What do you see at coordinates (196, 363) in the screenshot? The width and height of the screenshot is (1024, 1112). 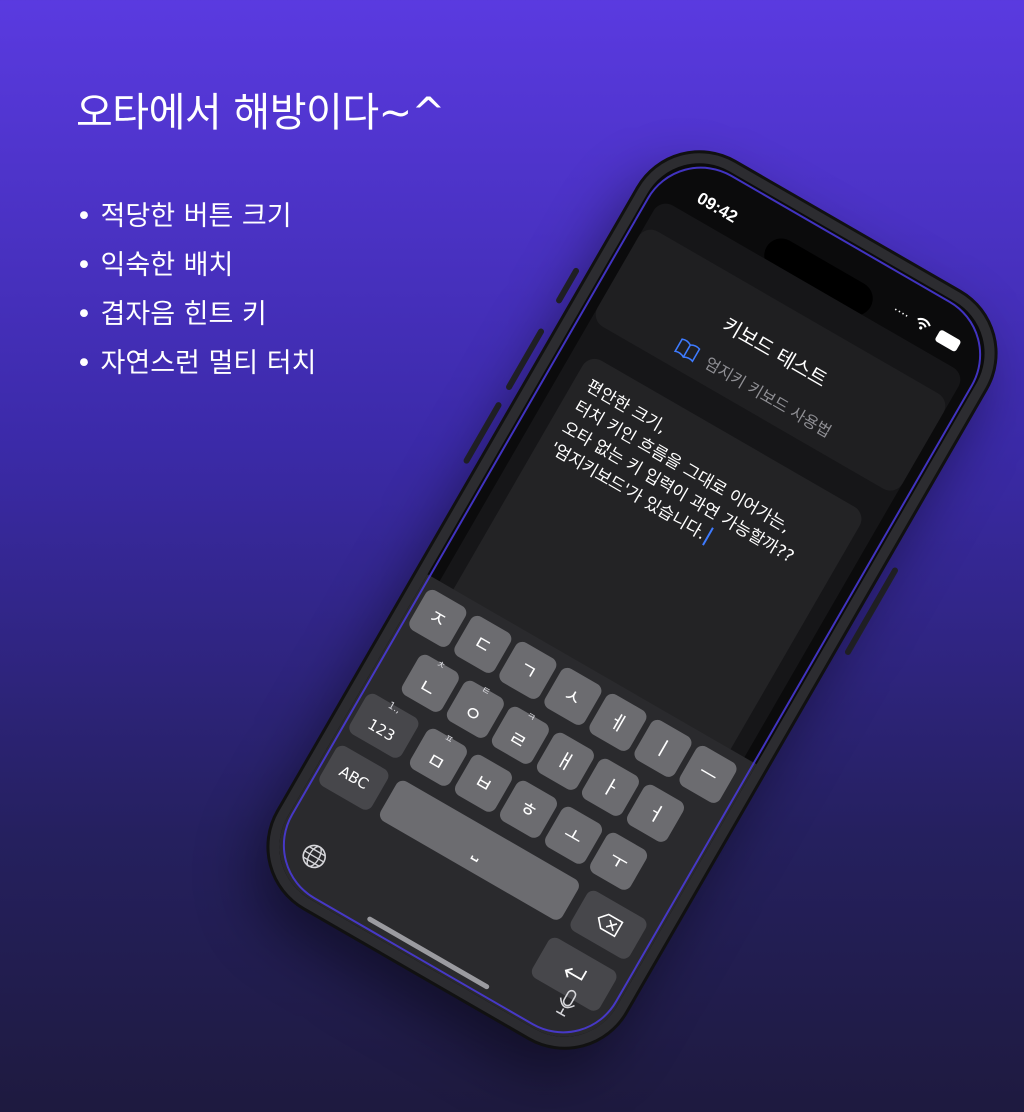 I see `feature-item: 자연스런 멀티 터치` at bounding box center [196, 363].